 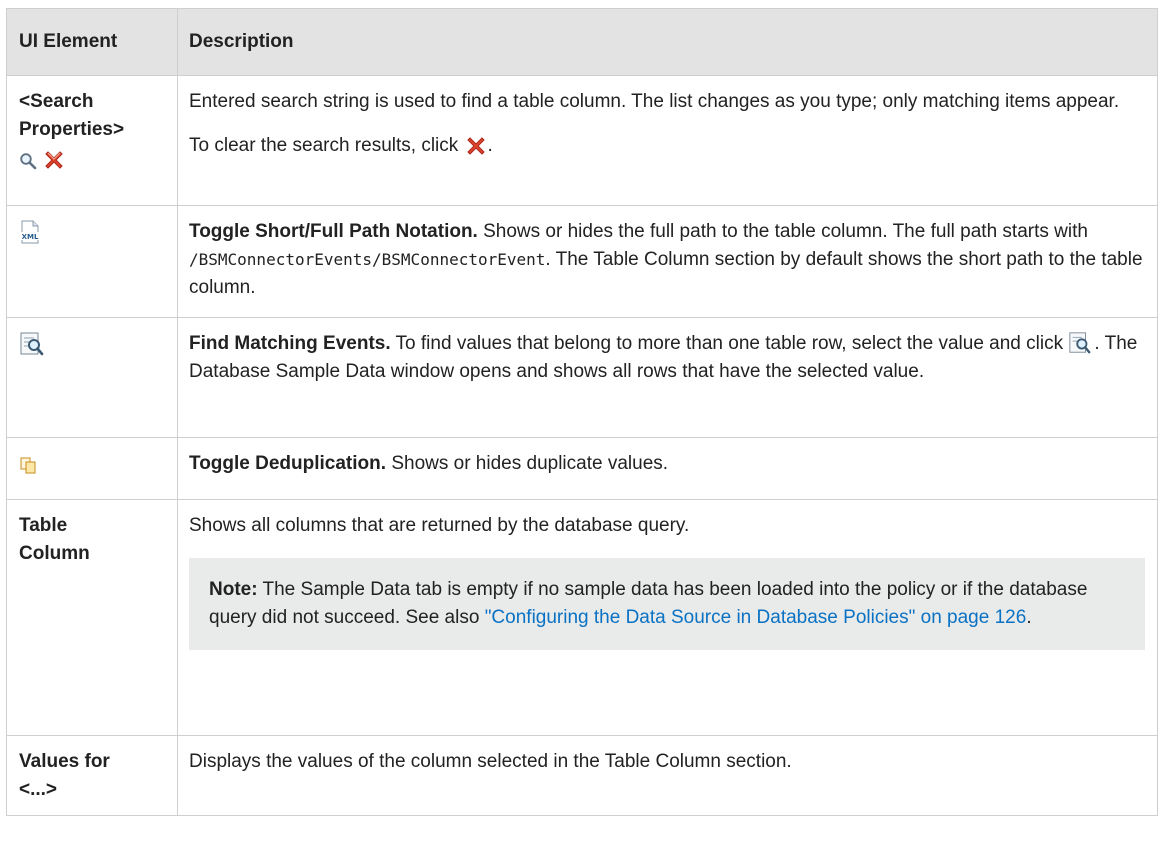 What do you see at coordinates (92, 377) in the screenshot?
I see `element-cell-find` at bounding box center [92, 377].